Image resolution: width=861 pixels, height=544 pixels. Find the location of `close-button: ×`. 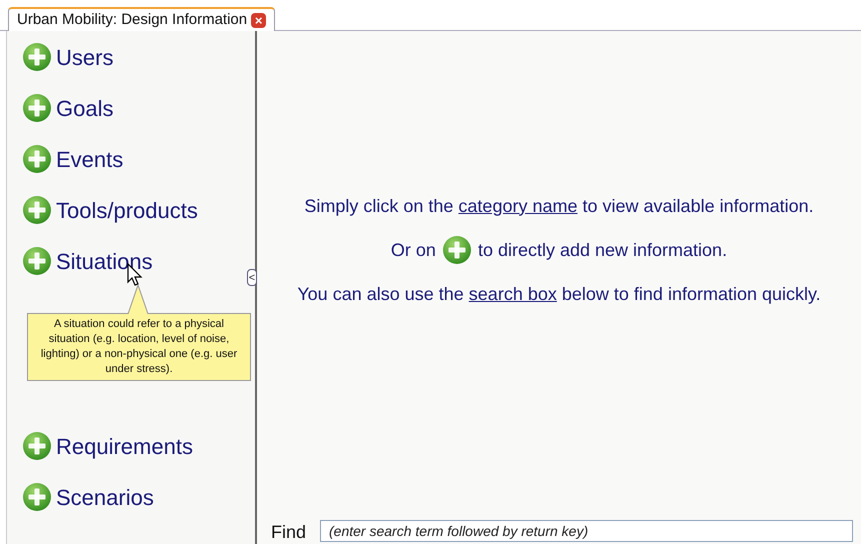

close-button: × is located at coordinates (258, 20).